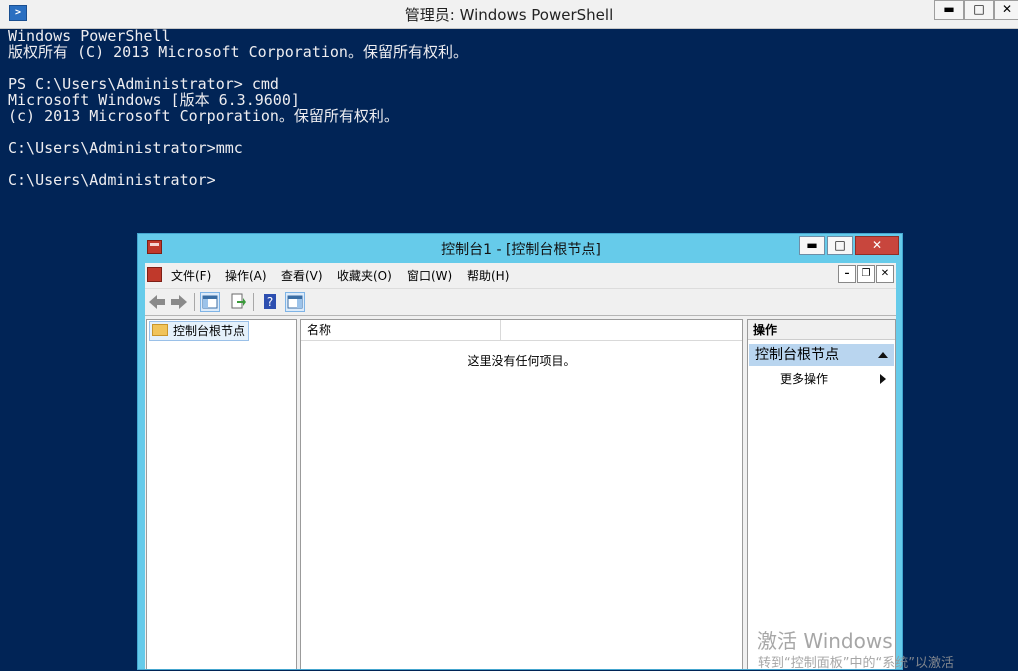  What do you see at coordinates (191, 275) in the screenshot?
I see `menu-file: 文件(F)` at bounding box center [191, 275].